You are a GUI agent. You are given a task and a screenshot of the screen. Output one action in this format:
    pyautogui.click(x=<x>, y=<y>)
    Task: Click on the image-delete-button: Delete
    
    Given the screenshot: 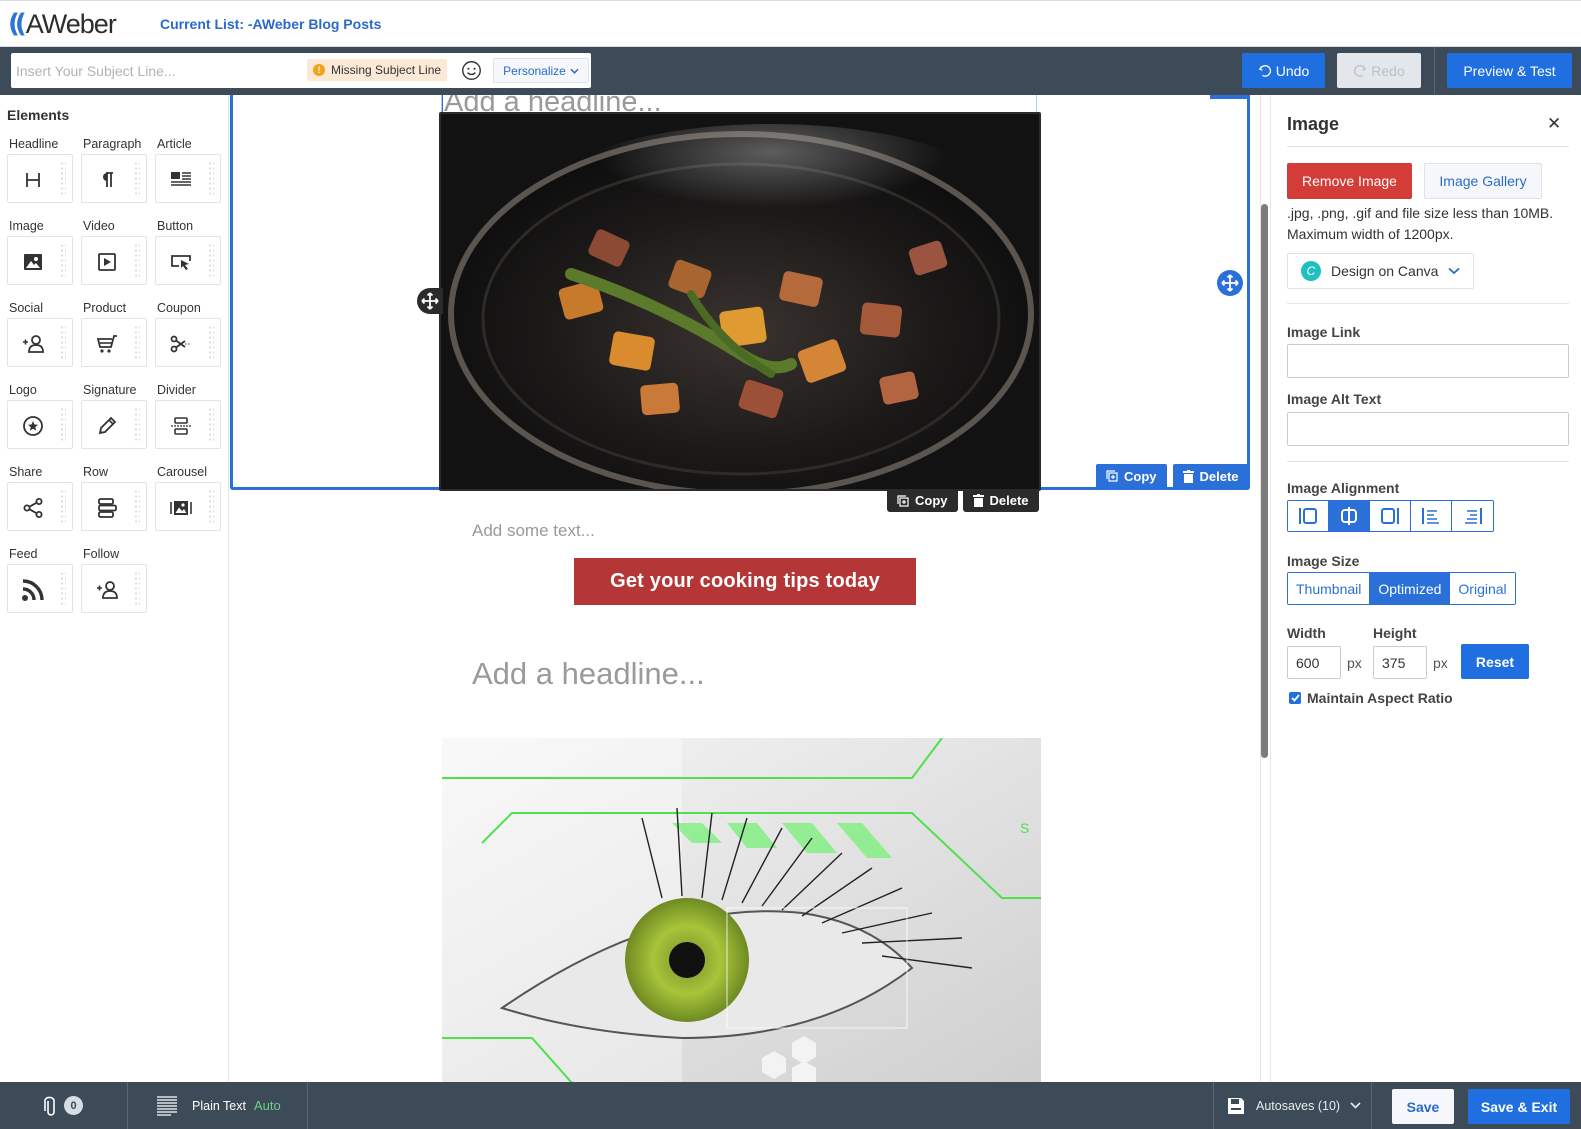 What is the action you would take?
    pyautogui.click(x=1000, y=500)
    